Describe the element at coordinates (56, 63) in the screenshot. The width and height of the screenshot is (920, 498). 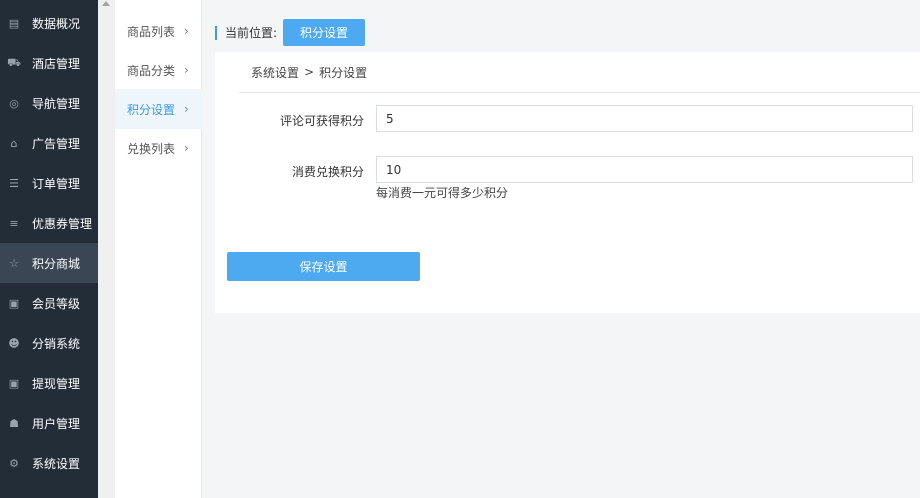
I see `sidebar-item-label: 酒店管理` at that location.